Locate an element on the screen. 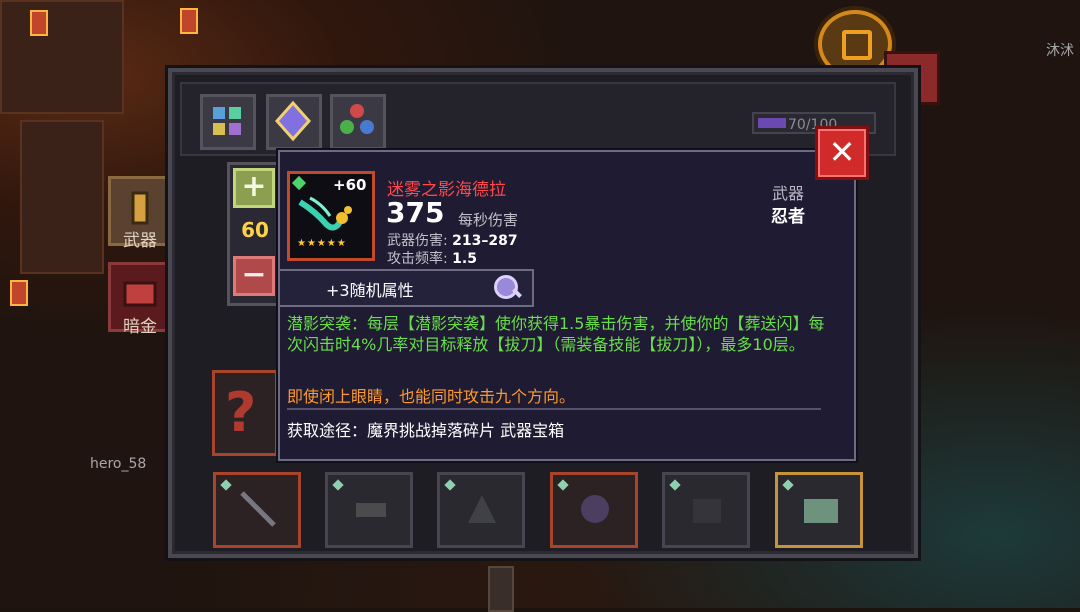 Image resolution: width=1080 pixels, height=612 pixels. player-name: hero_58 is located at coordinates (118, 464).